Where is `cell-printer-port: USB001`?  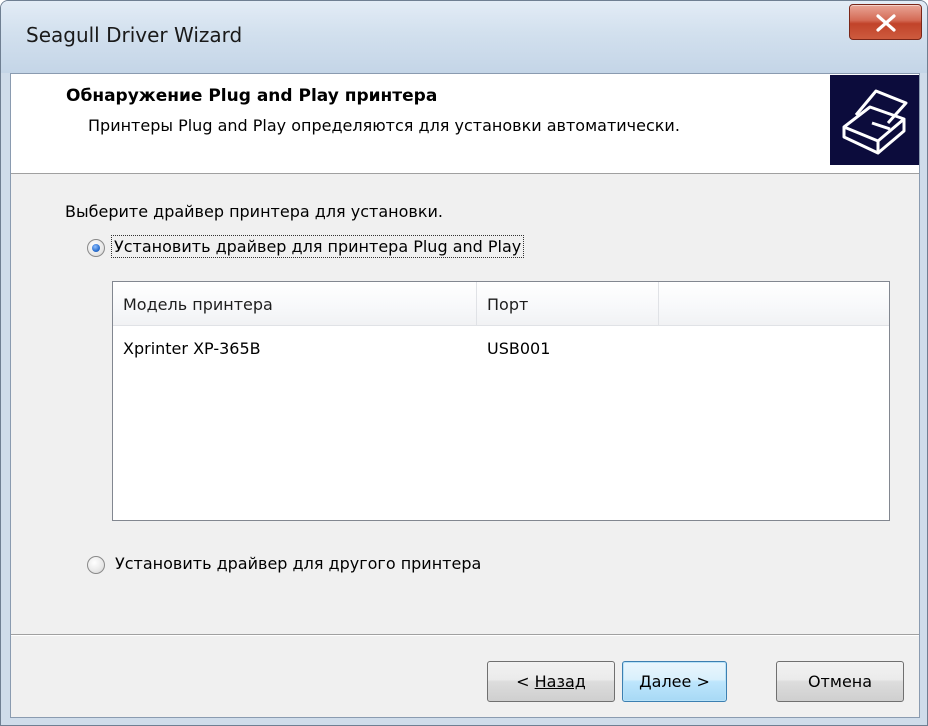 cell-printer-port: USB001 is located at coordinates (519, 348).